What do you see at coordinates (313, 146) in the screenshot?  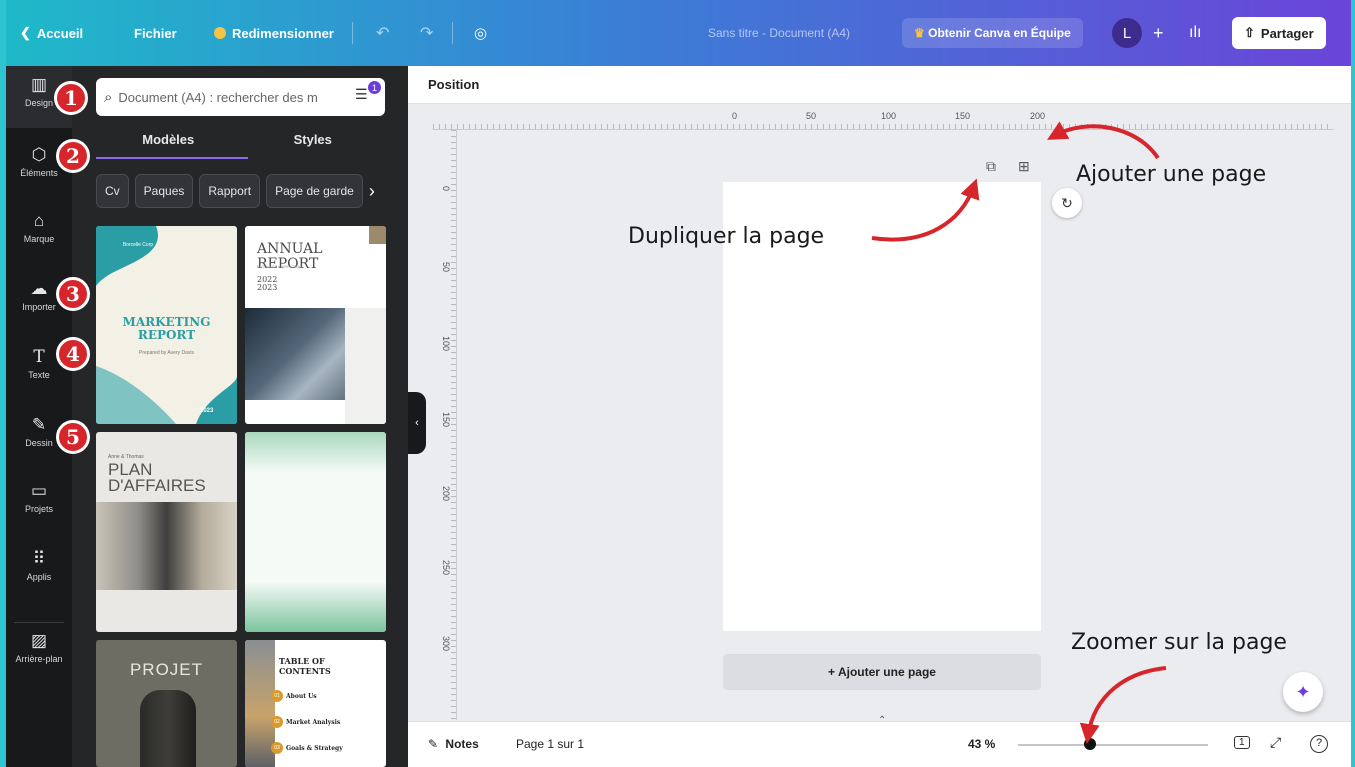 I see `tab-styles: Styles` at bounding box center [313, 146].